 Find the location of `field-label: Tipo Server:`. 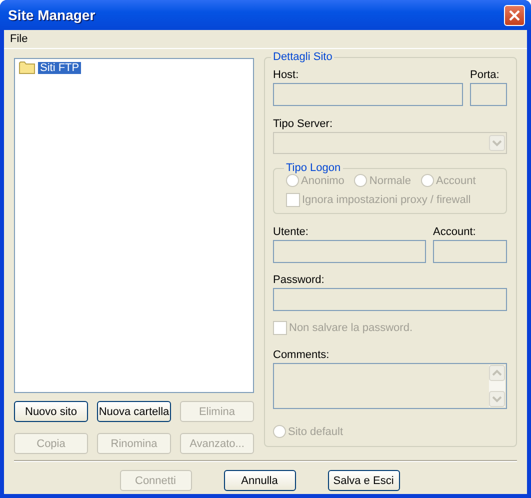

field-label: Tipo Server: is located at coordinates (303, 124).